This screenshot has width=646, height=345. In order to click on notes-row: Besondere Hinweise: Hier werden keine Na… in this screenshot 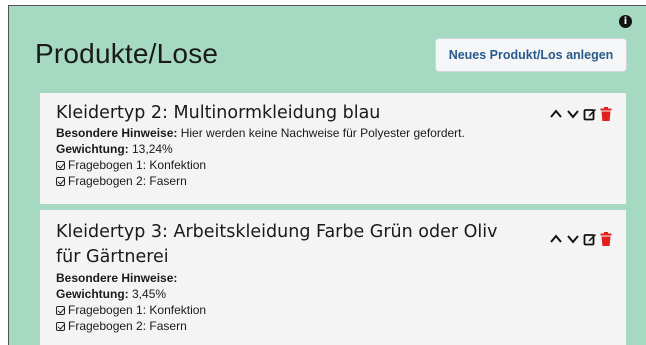, I will do `click(333, 133)`.